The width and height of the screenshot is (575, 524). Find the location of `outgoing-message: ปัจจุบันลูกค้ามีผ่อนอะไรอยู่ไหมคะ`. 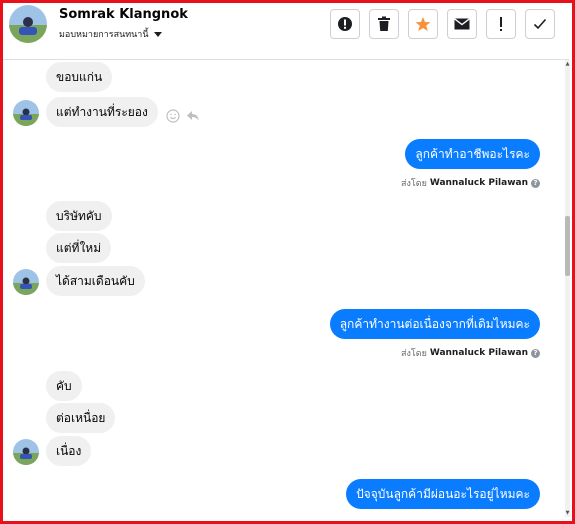

outgoing-message: ปัจจุบันลูกค้ามีผ่อนอะไรอยู่ไหมคะ is located at coordinates (443, 494).